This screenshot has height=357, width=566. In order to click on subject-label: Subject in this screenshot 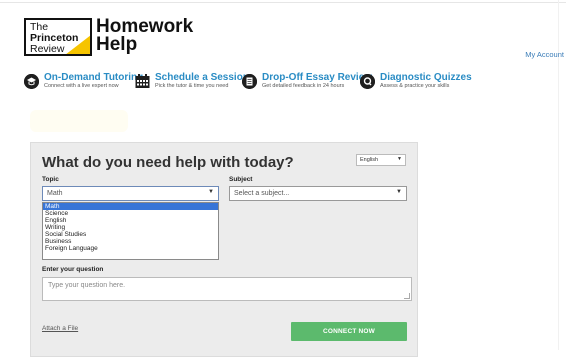, I will do `click(241, 179)`.